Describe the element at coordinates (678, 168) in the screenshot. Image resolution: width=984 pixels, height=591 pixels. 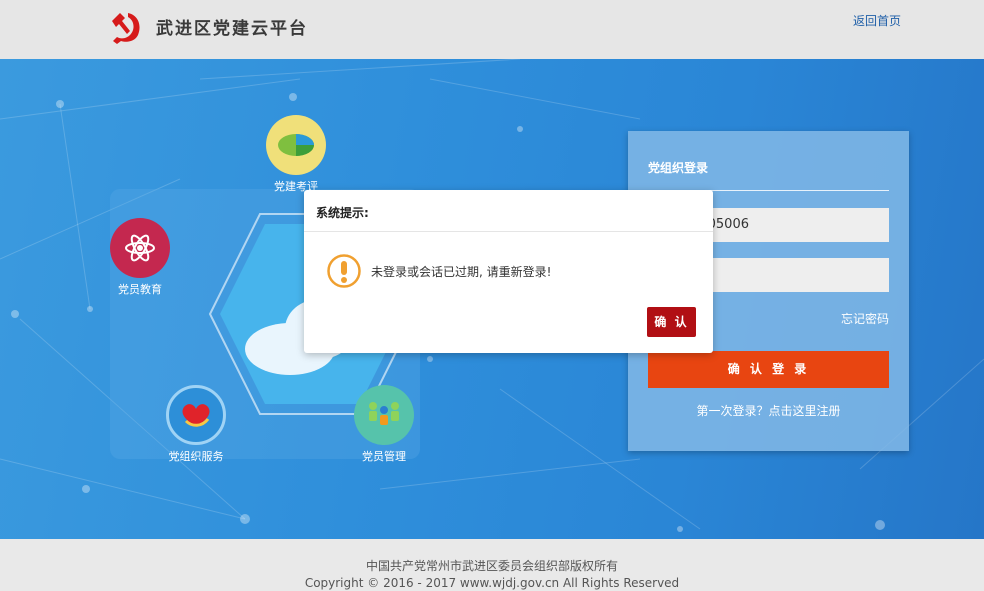
I see `login-title: 党组织登录` at that location.